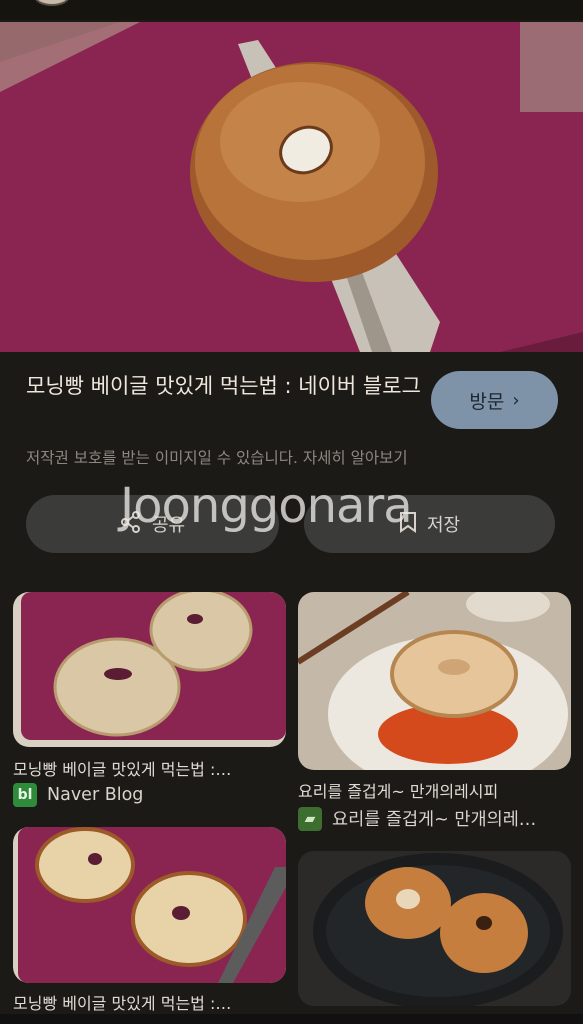  Describe the element at coordinates (408, 524) in the screenshot. I see `bookmark-icon` at that location.